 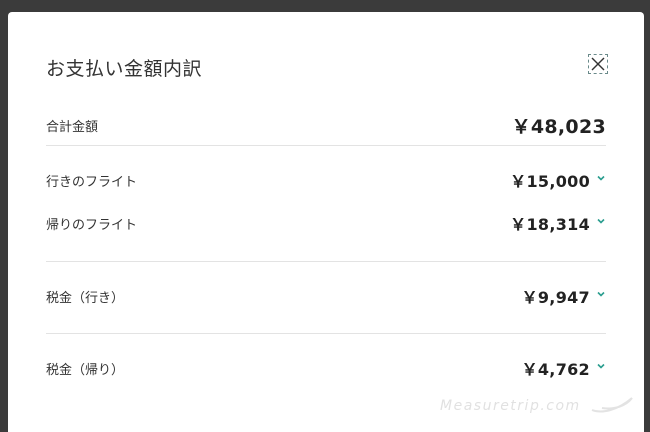 What do you see at coordinates (326, 296) in the screenshot?
I see `tax-outbound-row: 税金（行き） ￥9,947` at bounding box center [326, 296].